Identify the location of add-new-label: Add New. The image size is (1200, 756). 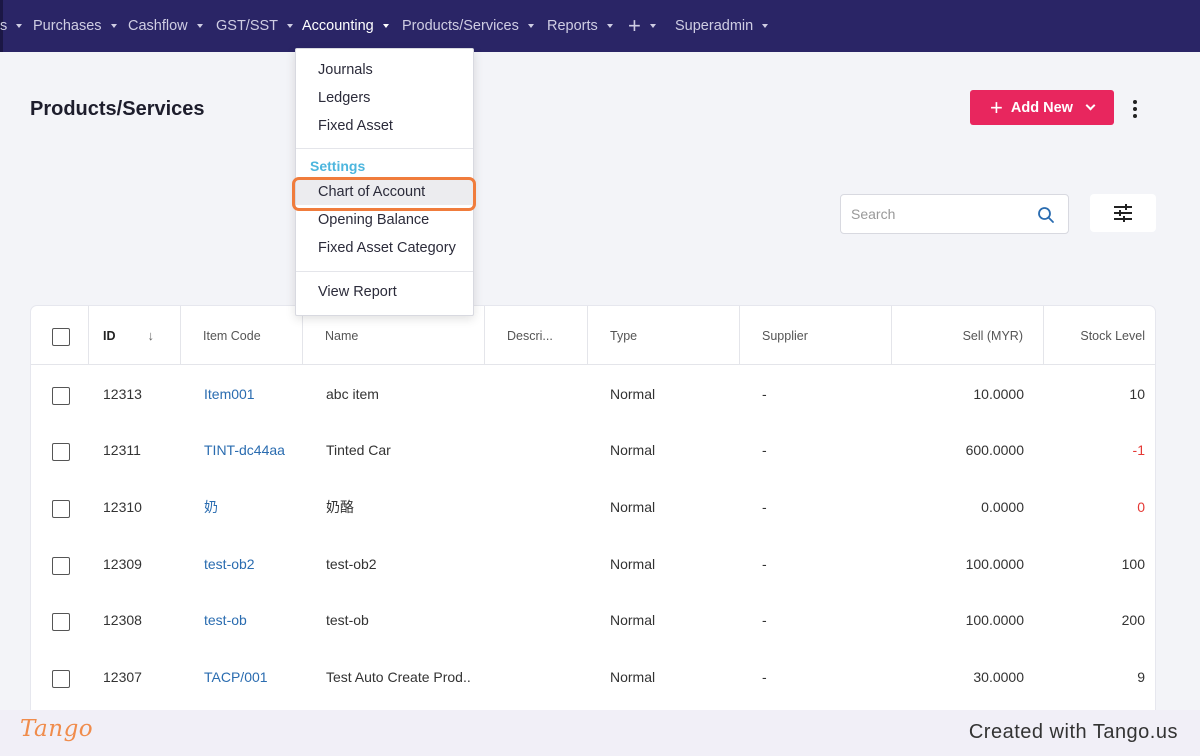
(1041, 107).